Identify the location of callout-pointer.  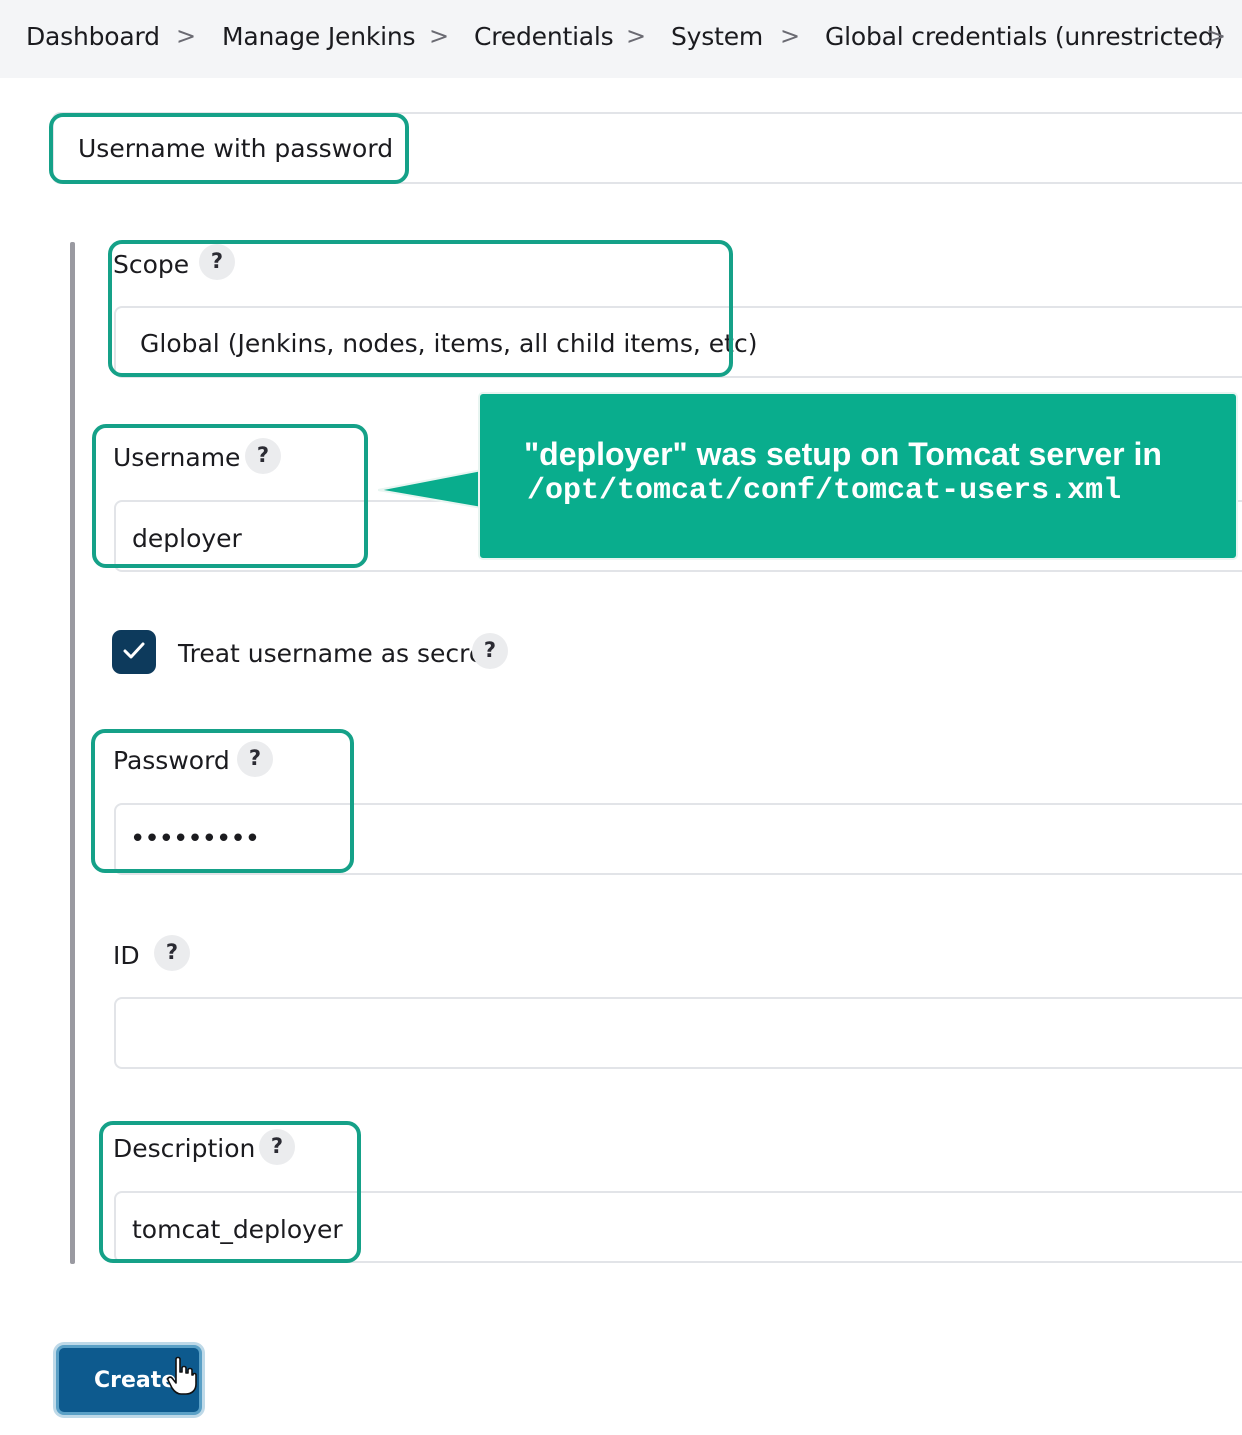
(430, 489).